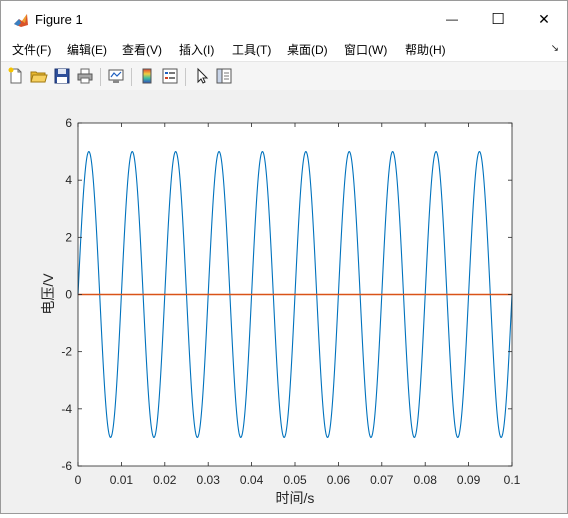 The height and width of the screenshot is (518, 568). Describe the element at coordinates (170, 76) in the screenshot. I see `insert-legend-icon` at that location.